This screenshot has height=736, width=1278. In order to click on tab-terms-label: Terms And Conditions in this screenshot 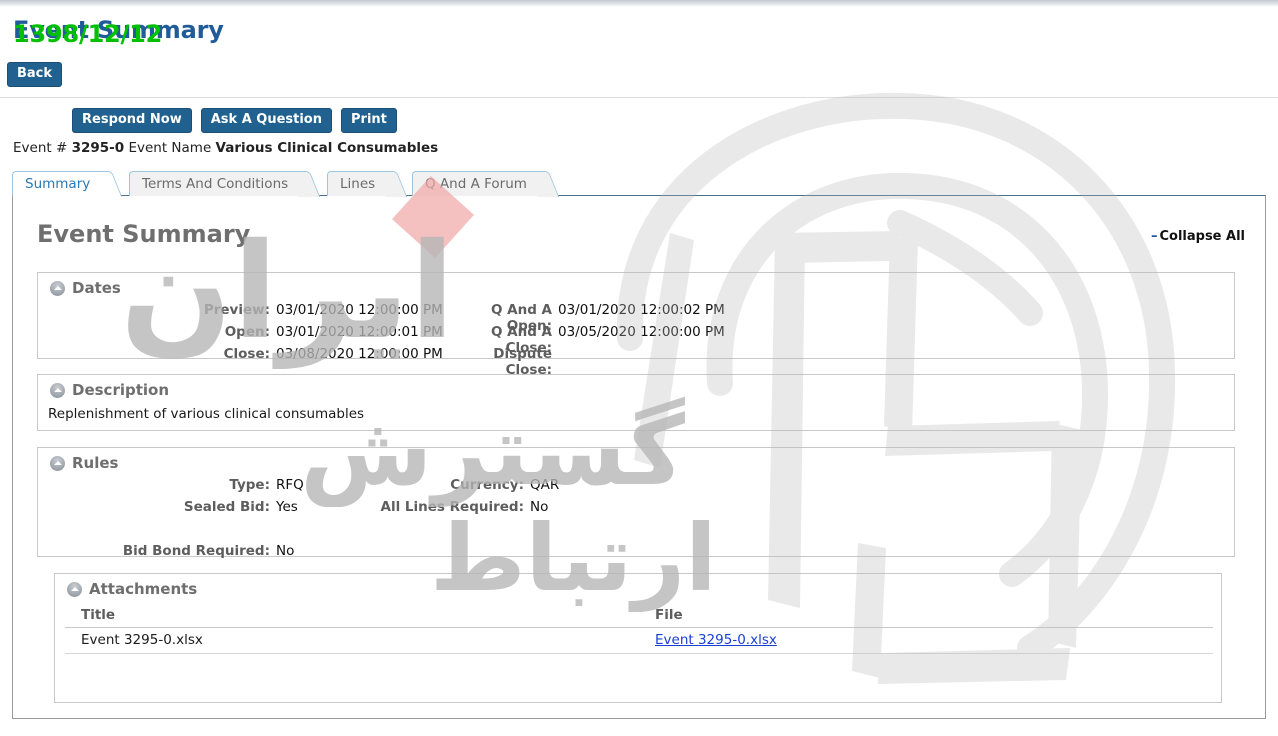, I will do `click(215, 184)`.